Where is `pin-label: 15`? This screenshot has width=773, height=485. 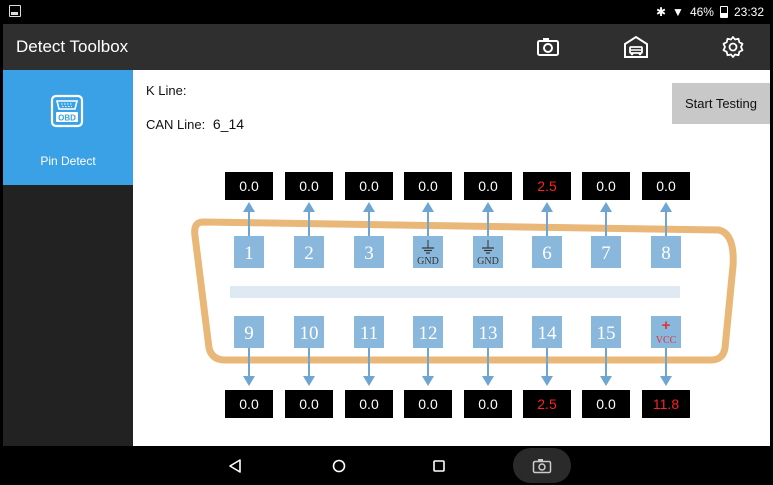 pin-label: 15 is located at coordinates (606, 333).